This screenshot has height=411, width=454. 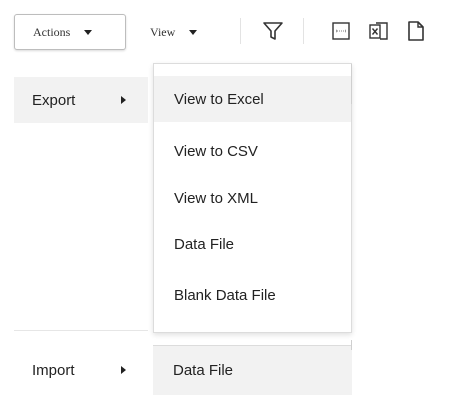 I want to click on view-button-label: View, so click(x=163, y=31).